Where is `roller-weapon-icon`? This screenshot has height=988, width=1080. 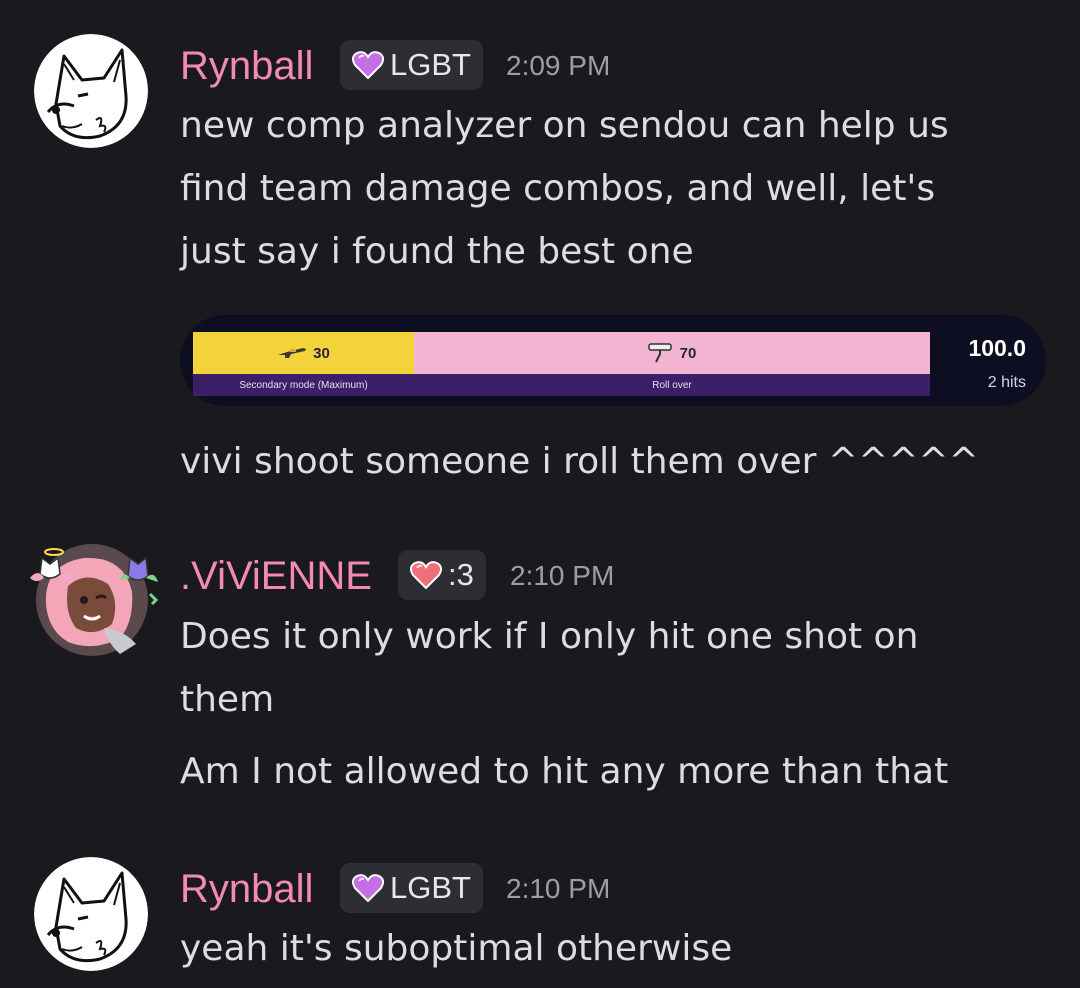
roller-weapon-icon is located at coordinates (659, 353).